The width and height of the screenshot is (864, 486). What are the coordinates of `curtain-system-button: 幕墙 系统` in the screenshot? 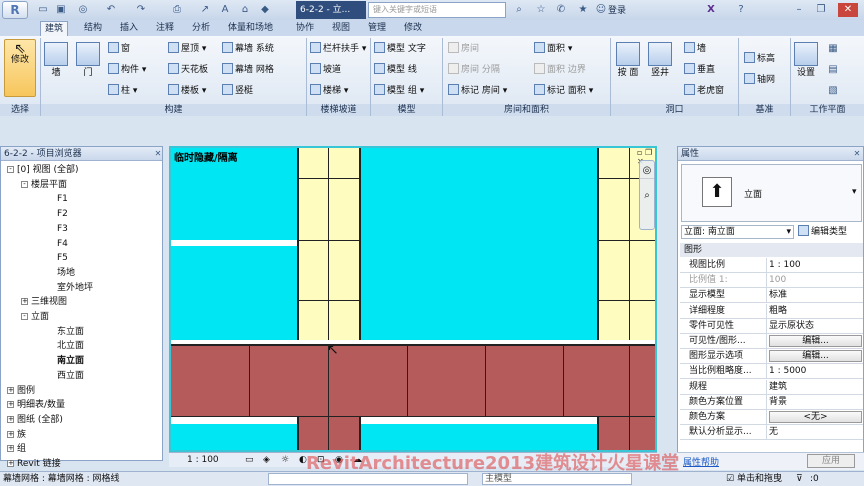 It's located at (248, 49).